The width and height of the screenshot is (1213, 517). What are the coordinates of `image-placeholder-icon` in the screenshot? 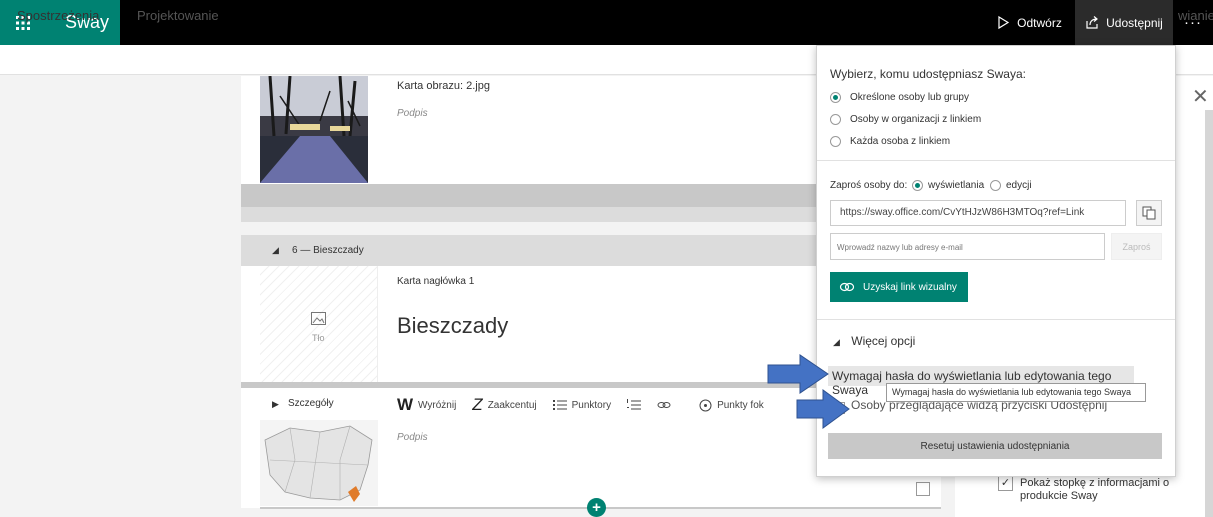 It's located at (318, 318).